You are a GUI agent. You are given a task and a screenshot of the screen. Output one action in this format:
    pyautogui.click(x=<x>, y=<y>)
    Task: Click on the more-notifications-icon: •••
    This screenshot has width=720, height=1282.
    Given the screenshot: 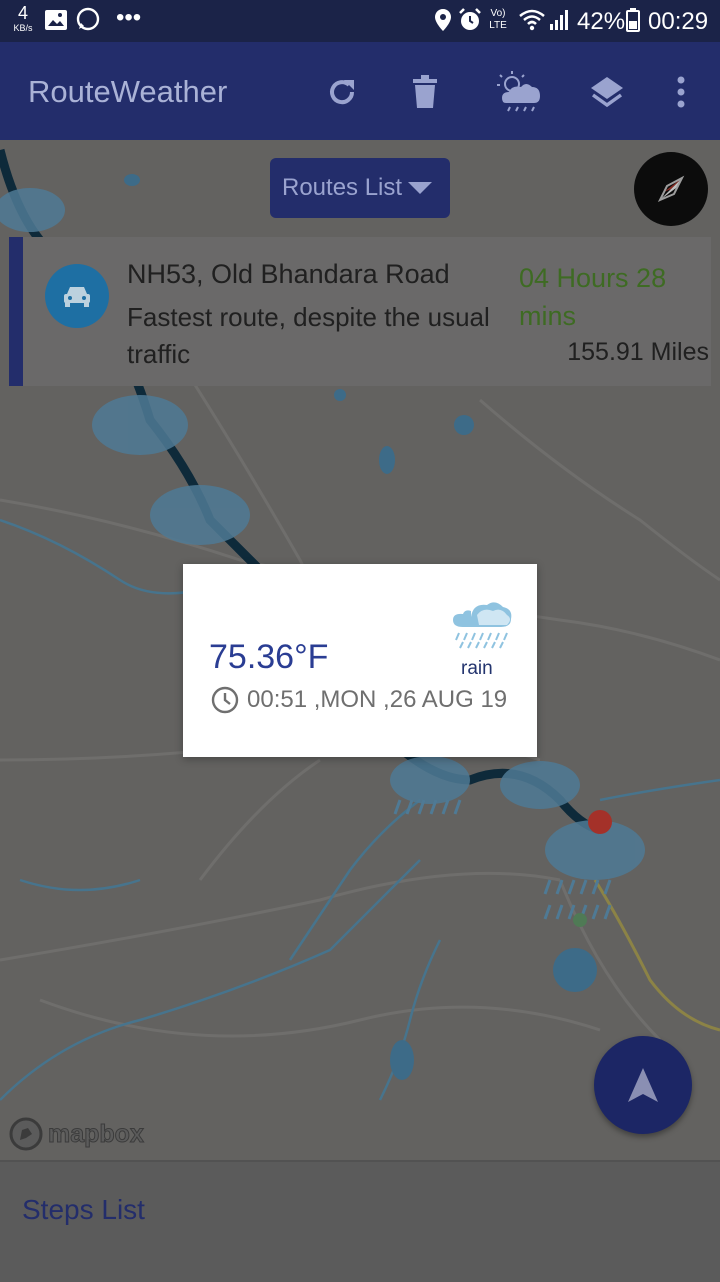 What is the action you would take?
    pyautogui.click(x=129, y=17)
    